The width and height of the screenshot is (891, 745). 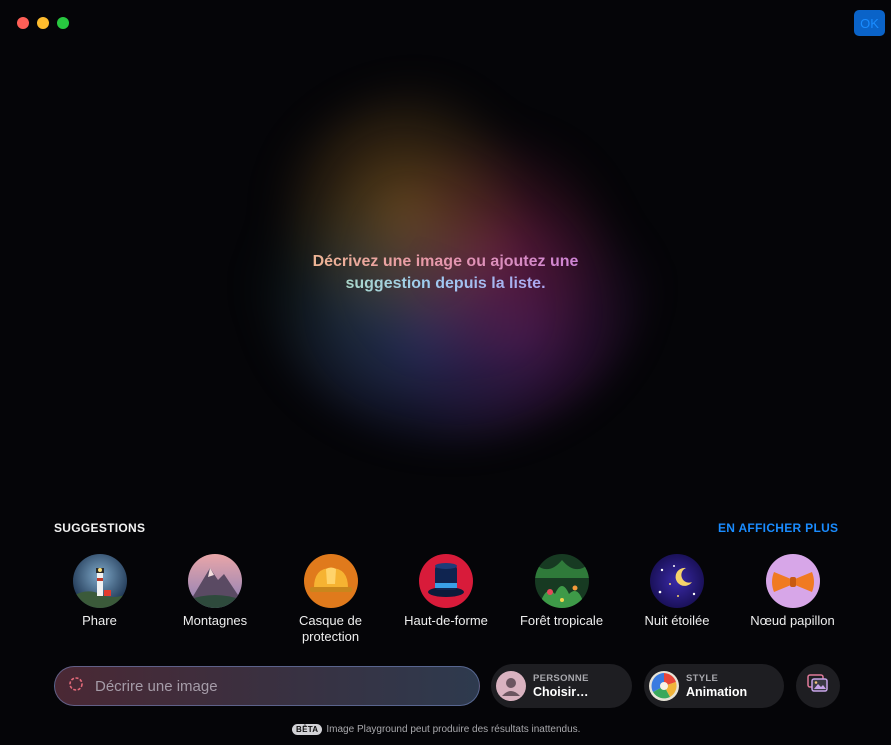 I want to click on describe-image-input, so click(x=280, y=686).